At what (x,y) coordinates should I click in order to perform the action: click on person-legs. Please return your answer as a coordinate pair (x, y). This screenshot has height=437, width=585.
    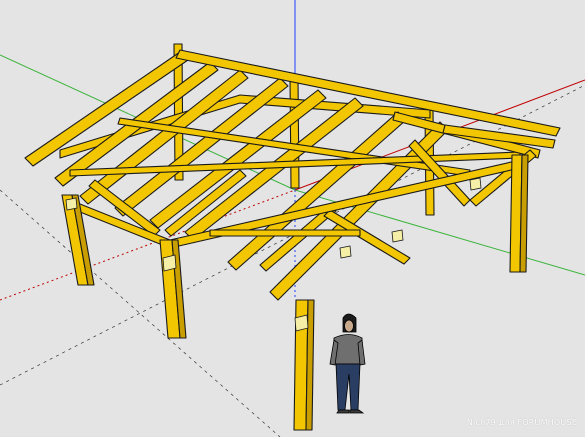
    Looking at the image, I should click on (348, 387).